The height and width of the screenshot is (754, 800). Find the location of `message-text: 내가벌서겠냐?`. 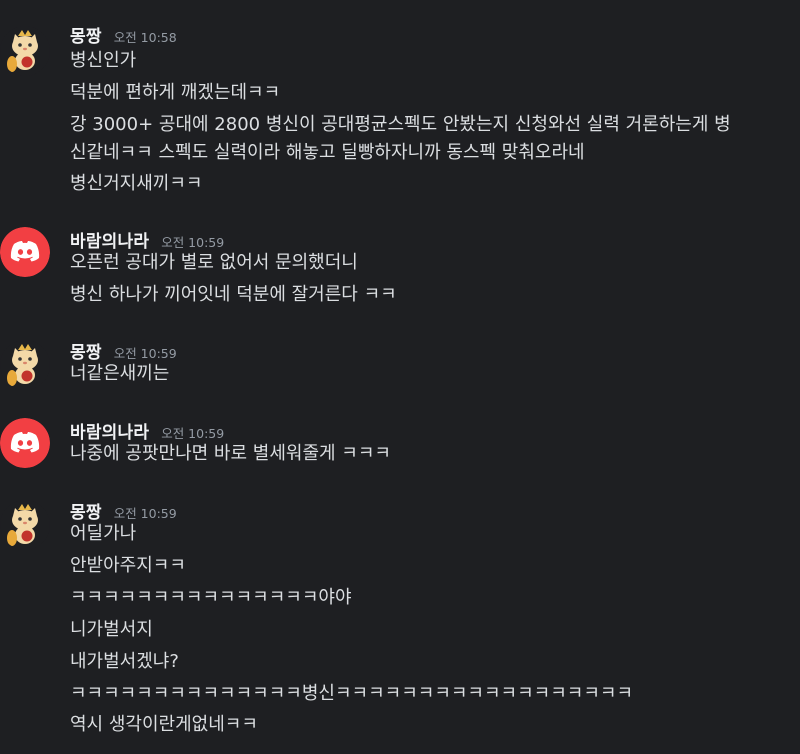

message-text: 내가벌서겠냐? is located at coordinates (124, 661).